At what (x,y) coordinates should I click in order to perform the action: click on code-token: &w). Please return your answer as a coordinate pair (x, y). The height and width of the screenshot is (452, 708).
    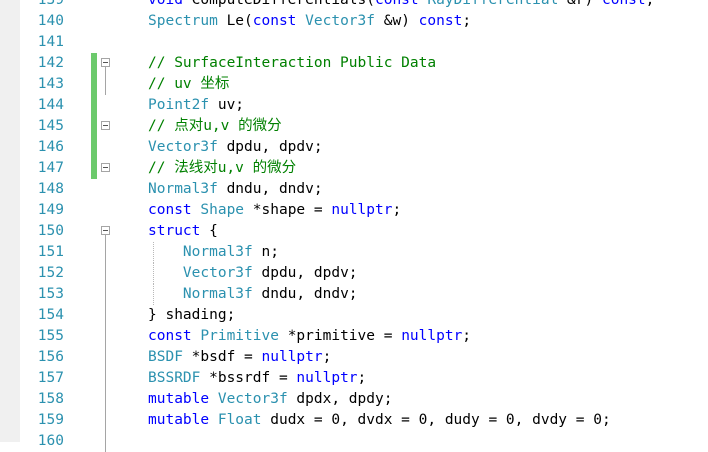
    Looking at the image, I should click on (397, 21).